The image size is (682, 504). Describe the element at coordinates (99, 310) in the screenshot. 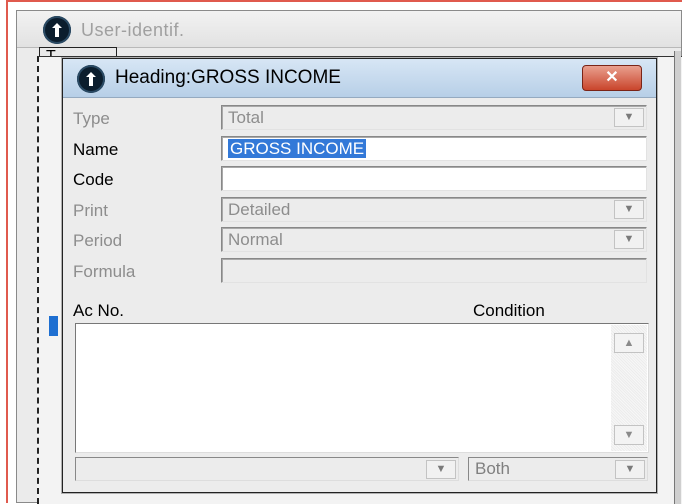

I see `acno-column-header: Ac No.` at that location.